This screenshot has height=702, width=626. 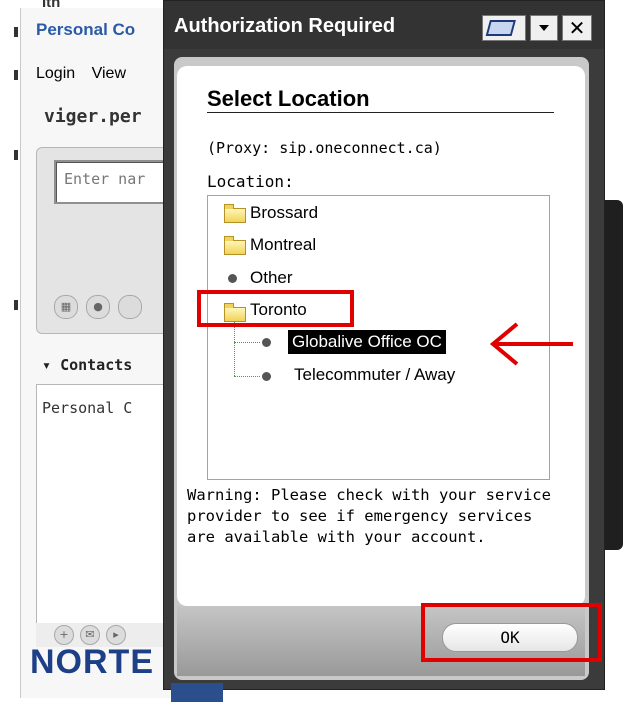 What do you see at coordinates (324, 148) in the screenshot?
I see `proxy-text: (Proxy: sip.oneconnect.ca)` at bounding box center [324, 148].